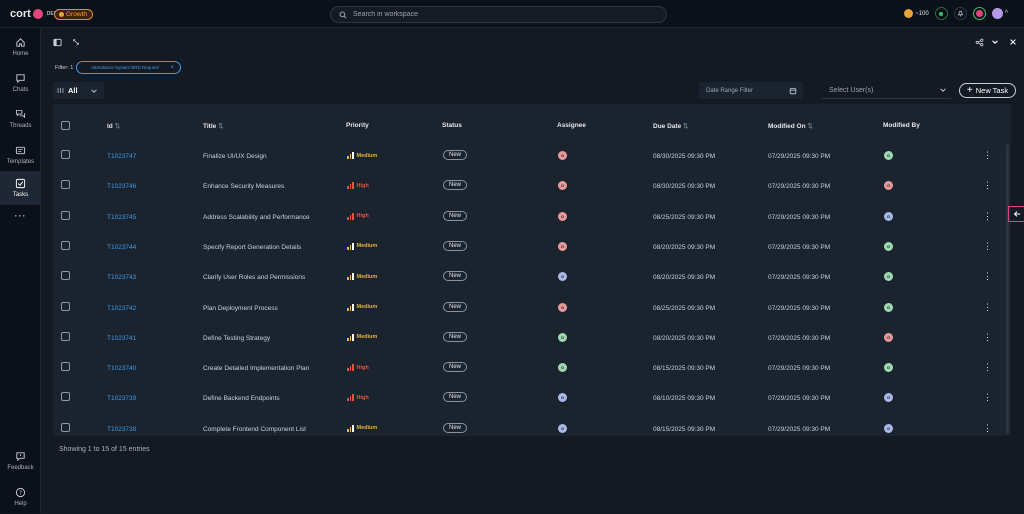 Image resolution: width=1024 pixels, height=514 pixels. I want to click on sidebar-item-templates: Templates, so click(20, 155).